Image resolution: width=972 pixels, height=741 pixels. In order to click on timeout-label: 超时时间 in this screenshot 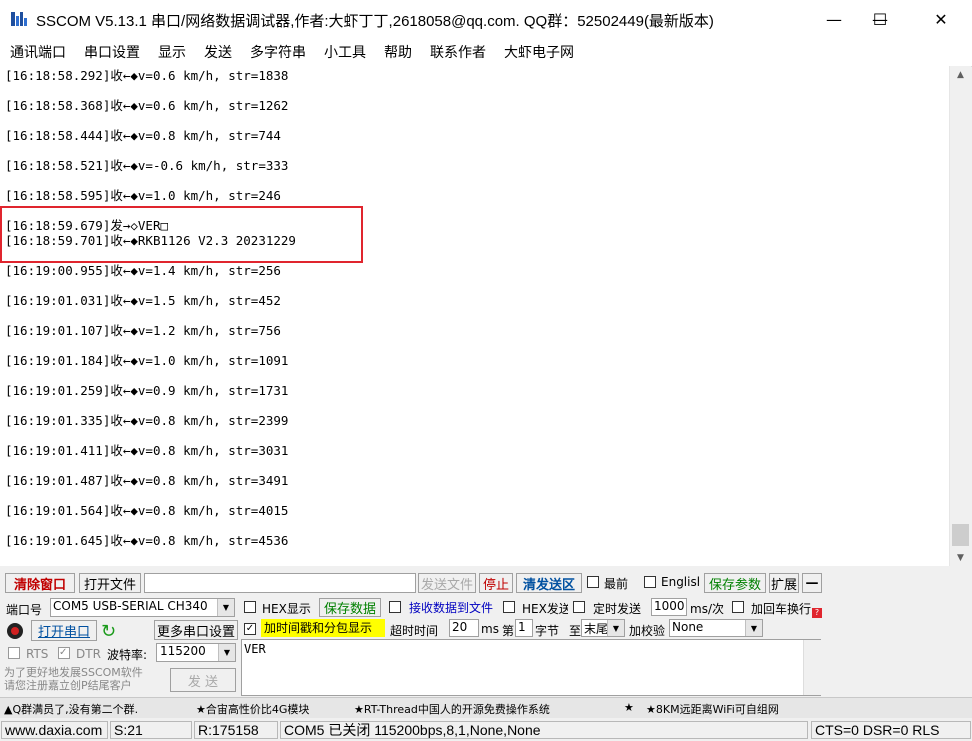, I will do `click(414, 631)`.